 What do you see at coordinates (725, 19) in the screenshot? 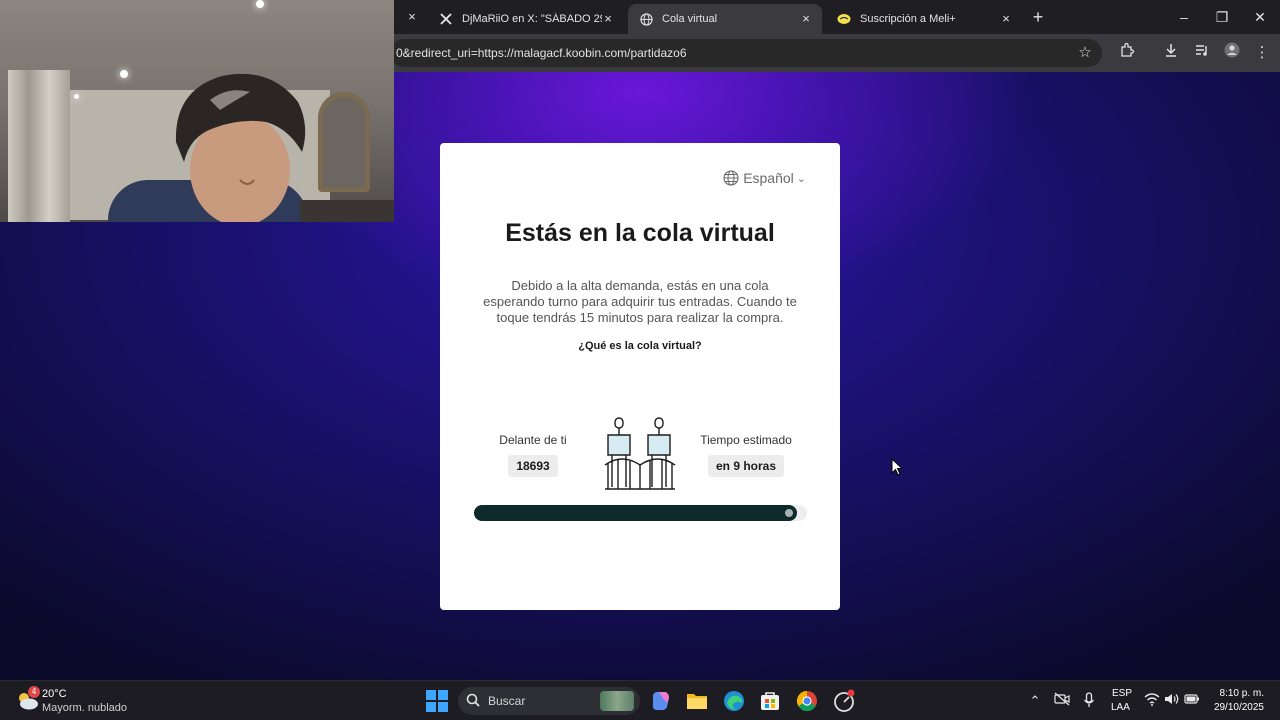
I see `tab-cola-virtual: Cola virtual ×` at bounding box center [725, 19].